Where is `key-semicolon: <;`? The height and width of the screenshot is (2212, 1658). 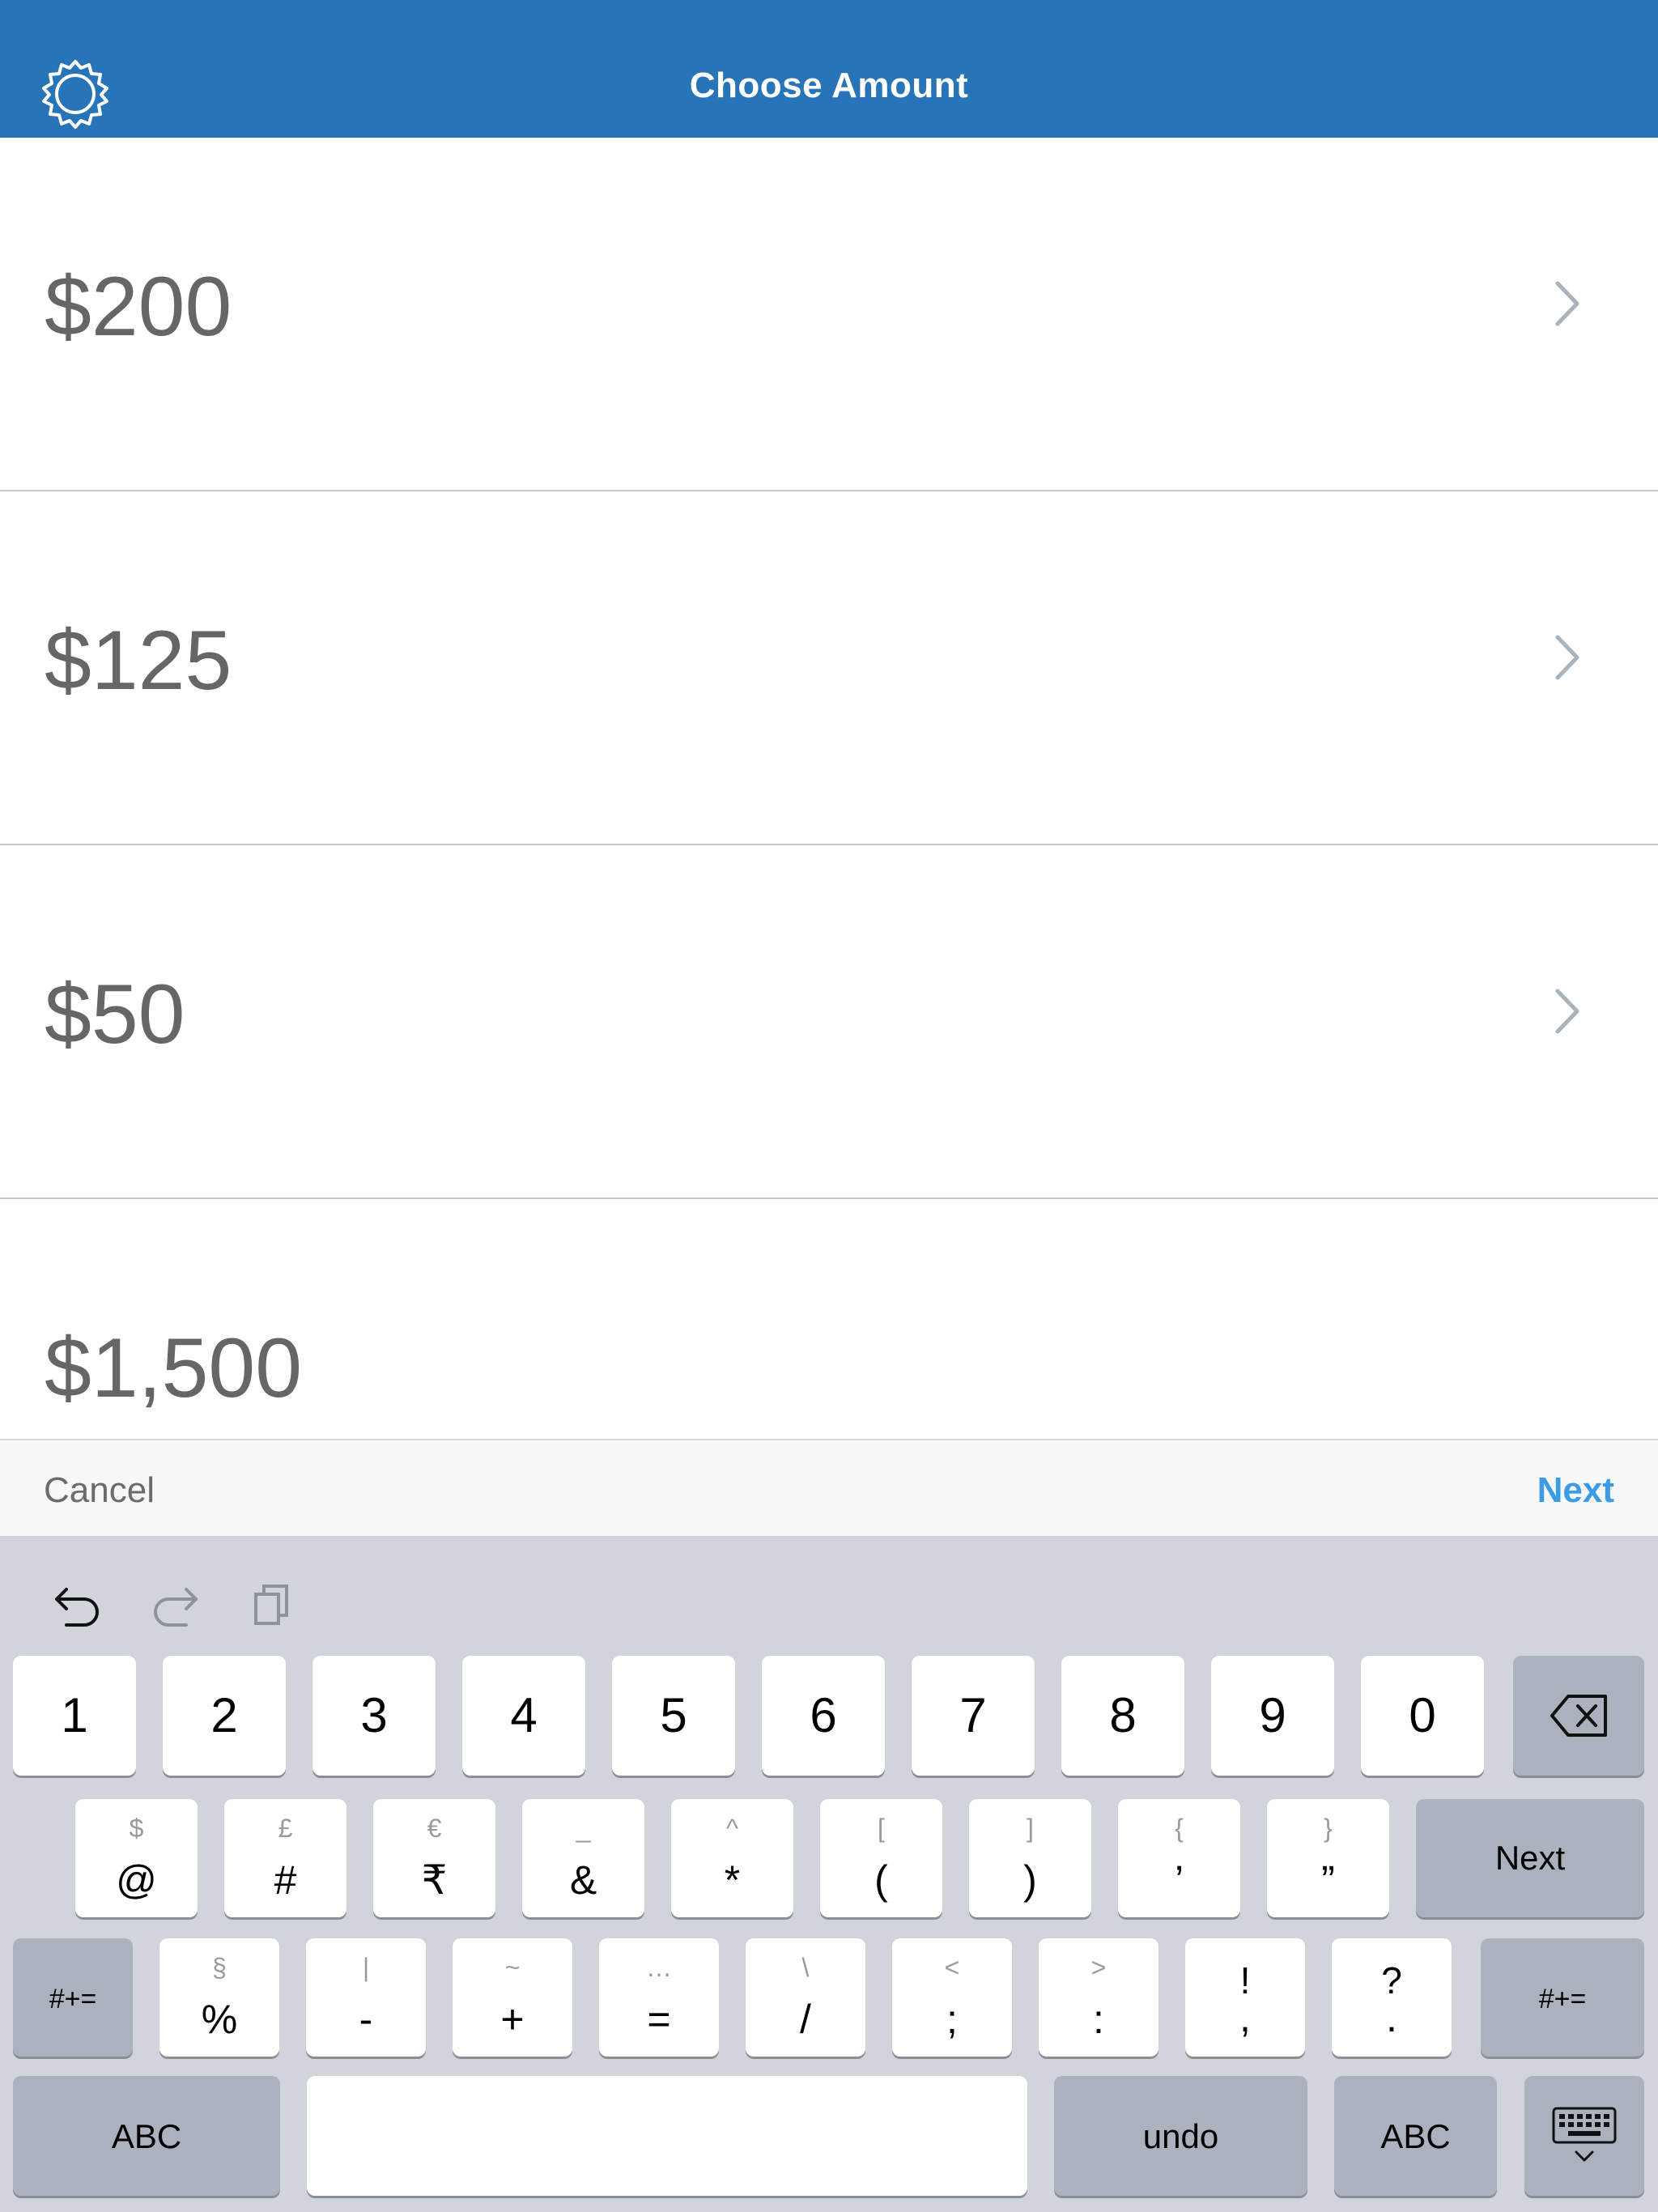
key-semicolon: <; is located at coordinates (952, 1998).